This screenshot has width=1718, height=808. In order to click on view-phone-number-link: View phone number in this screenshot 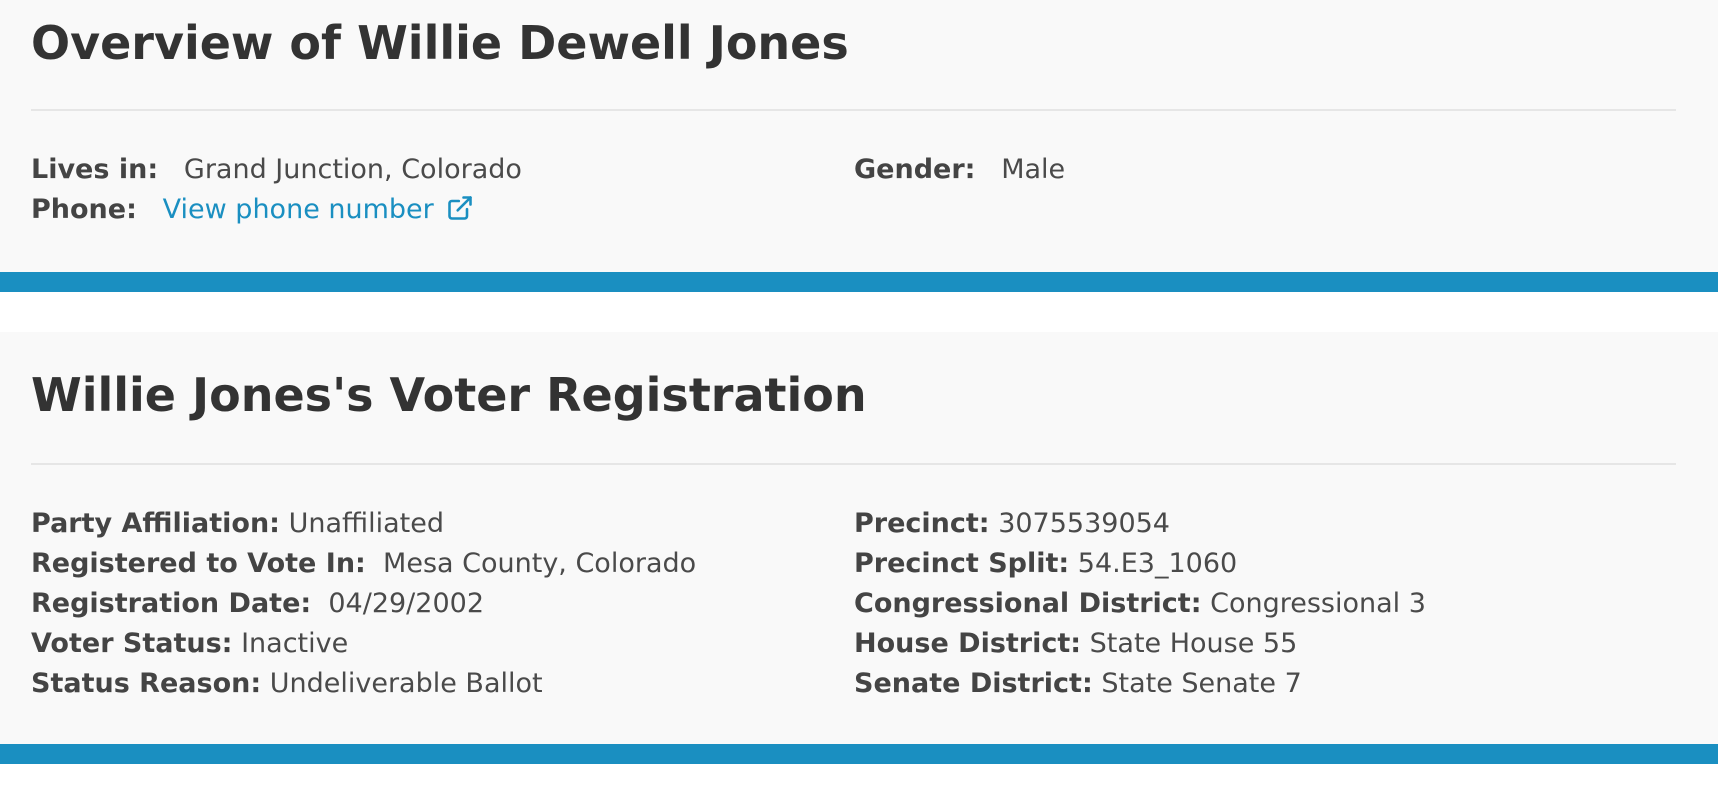, I will do `click(309, 209)`.